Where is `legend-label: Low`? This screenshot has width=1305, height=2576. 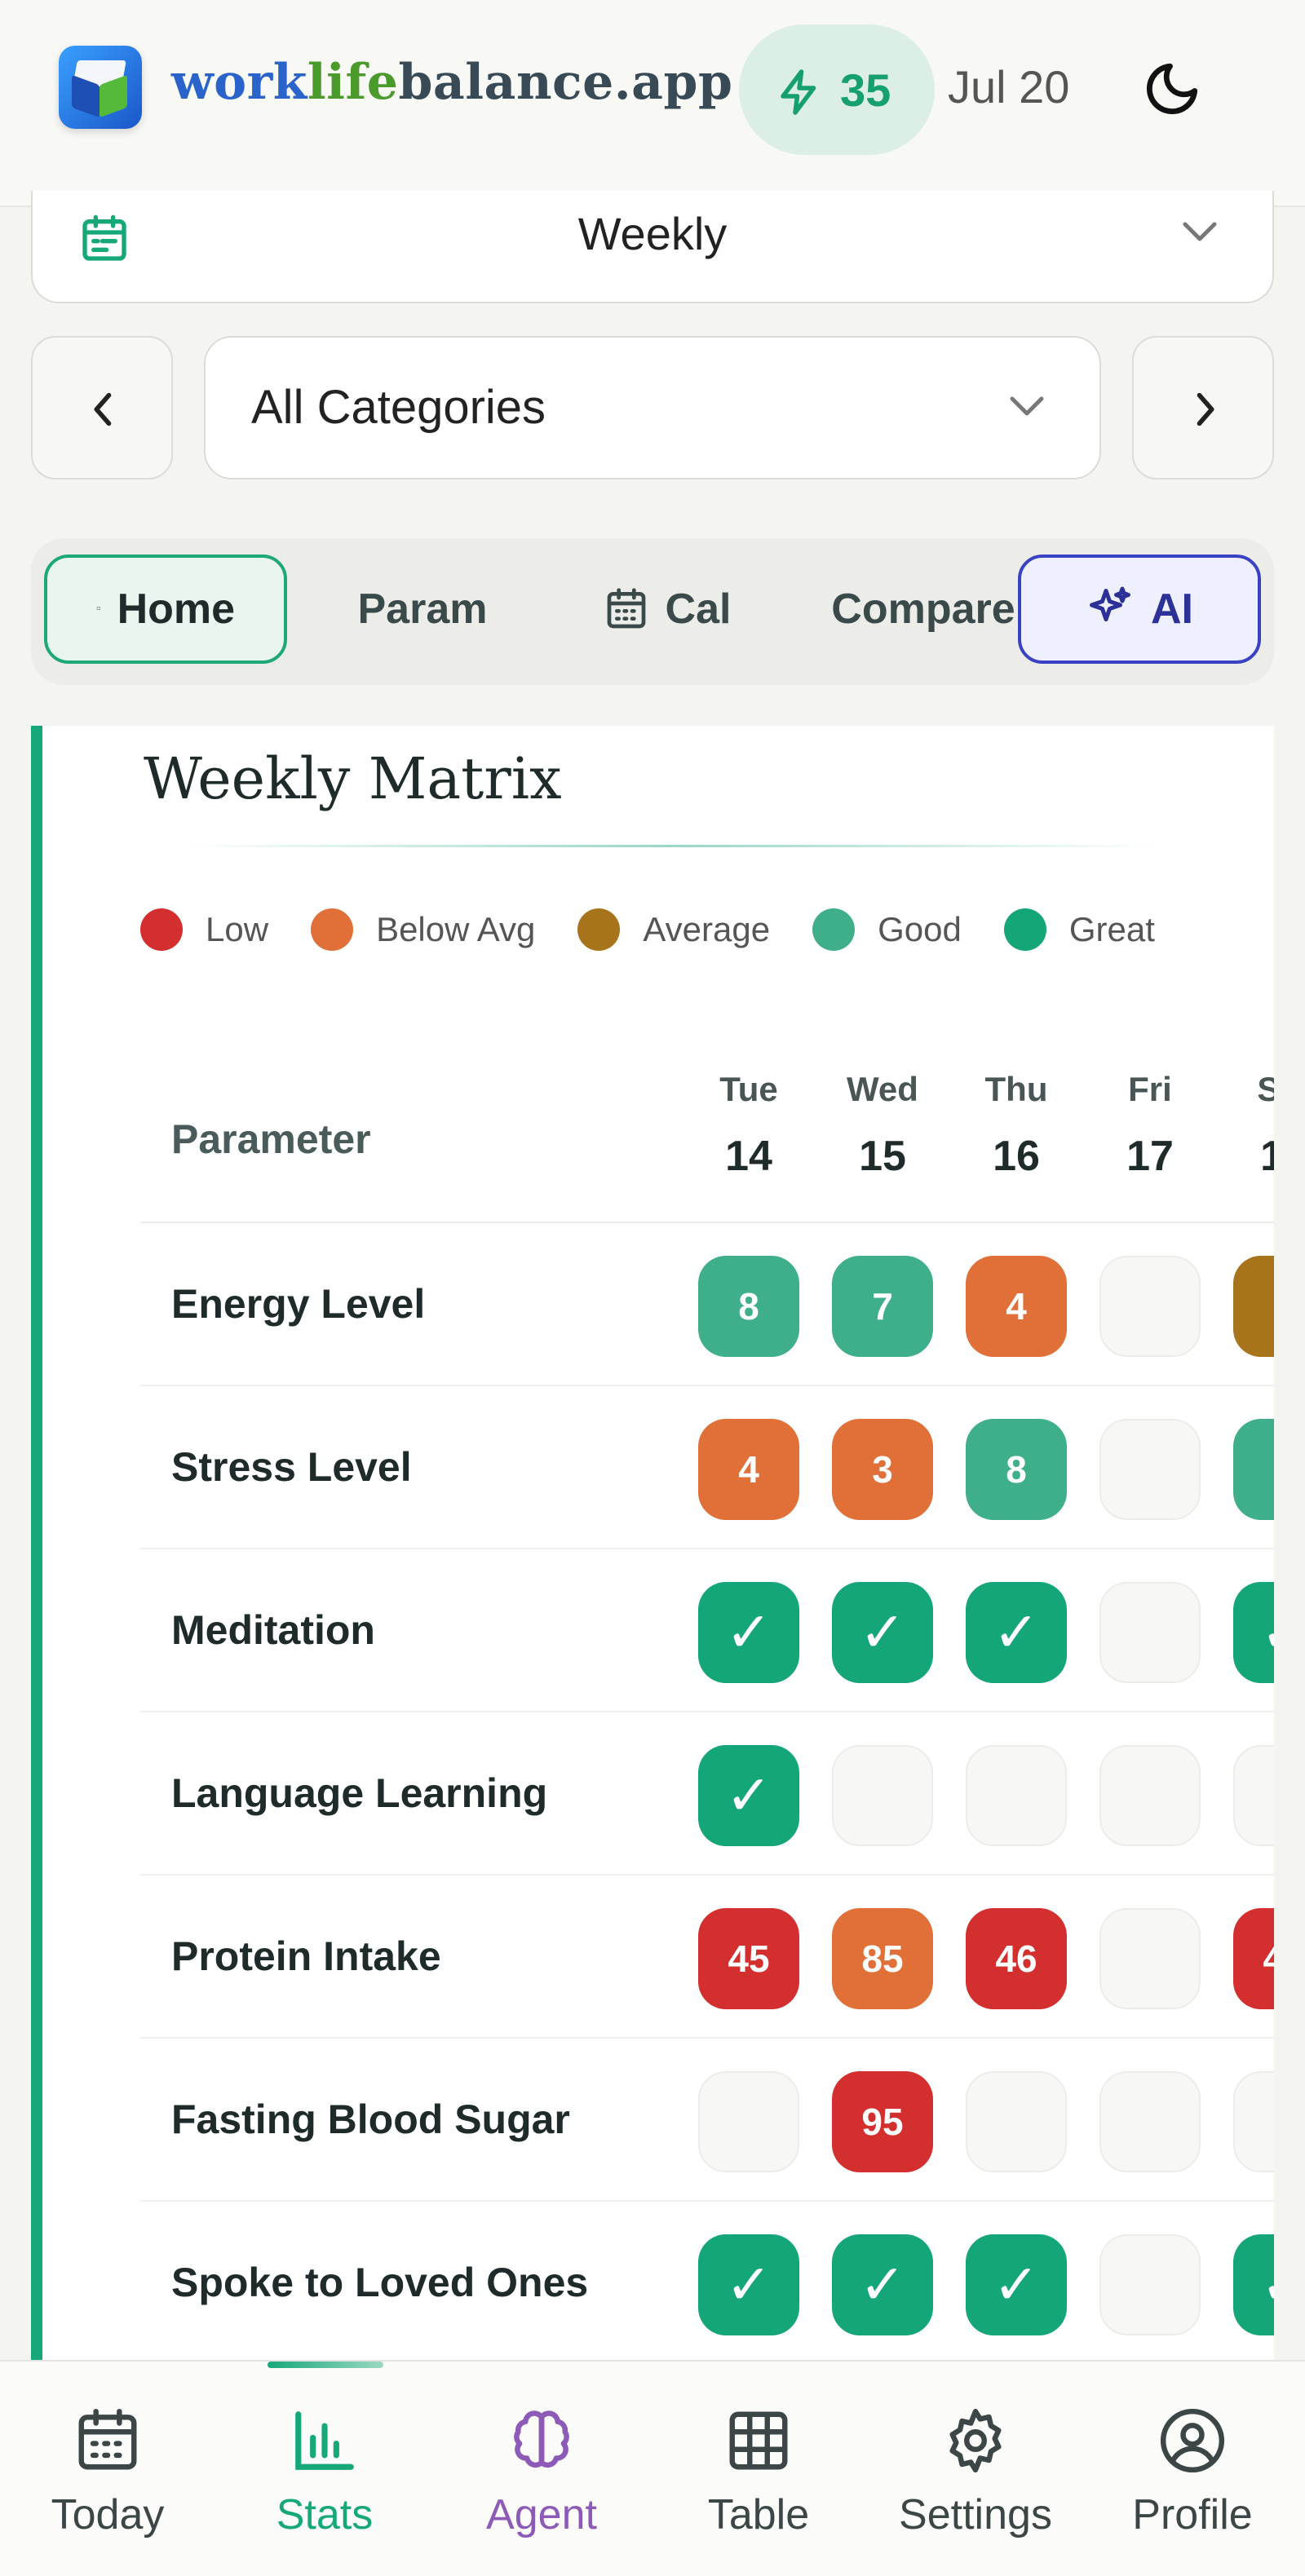 legend-label: Low is located at coordinates (237, 929).